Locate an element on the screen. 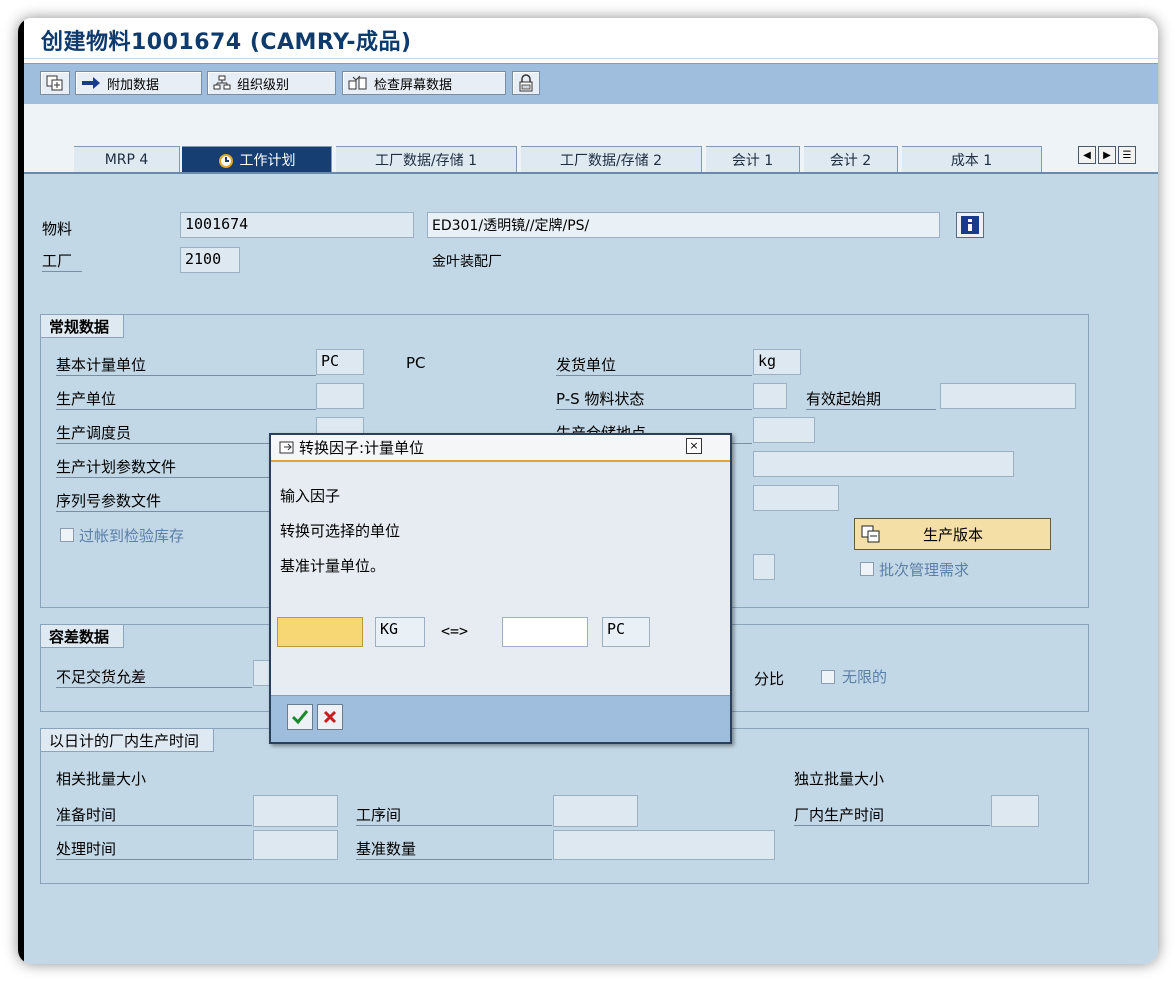  lock-icon is located at coordinates (526, 83).